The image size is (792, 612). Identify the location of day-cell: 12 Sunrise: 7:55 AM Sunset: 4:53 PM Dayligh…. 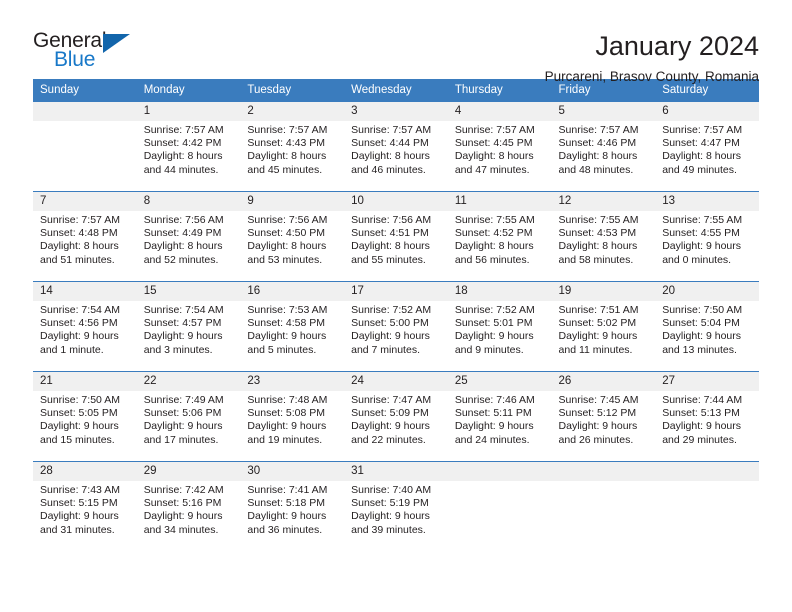
(603, 236).